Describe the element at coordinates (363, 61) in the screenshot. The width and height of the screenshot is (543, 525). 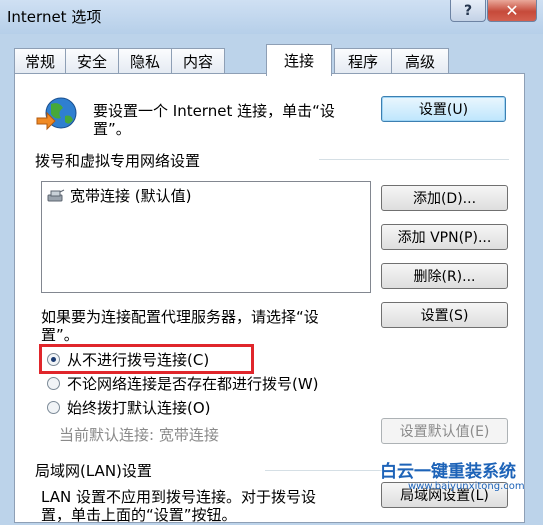
I see `tab-programs: 程序` at that location.